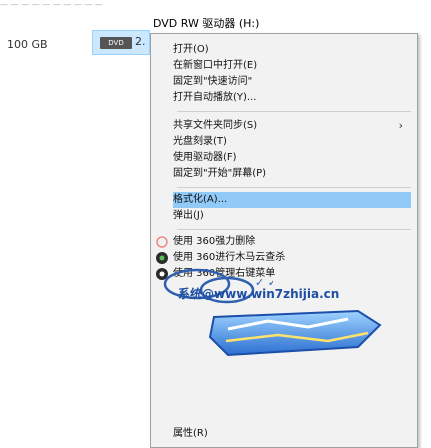  Describe the element at coordinates (162, 258) in the screenshot. I see `360-scan-icon` at that location.